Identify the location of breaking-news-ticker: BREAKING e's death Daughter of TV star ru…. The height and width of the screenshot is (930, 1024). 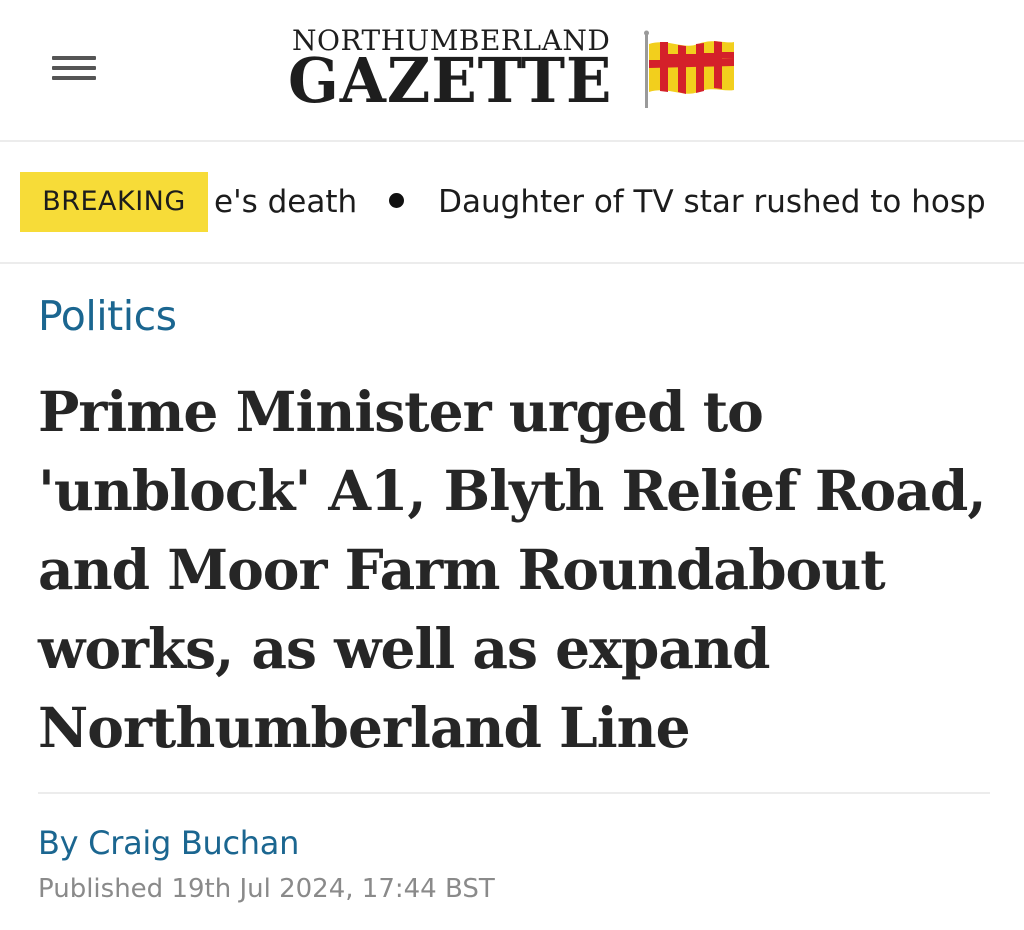
(512, 203).